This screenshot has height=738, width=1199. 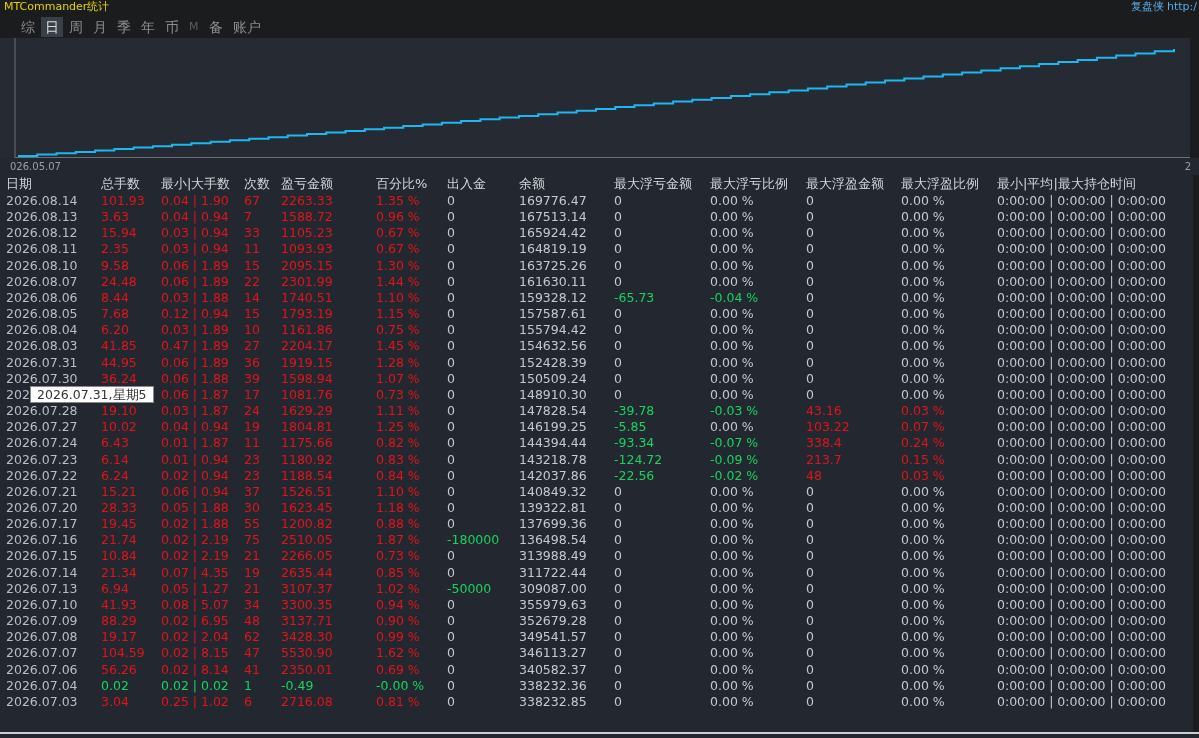 What do you see at coordinates (553, 395) in the screenshot?
I see `table-cell: 148910.30` at bounding box center [553, 395].